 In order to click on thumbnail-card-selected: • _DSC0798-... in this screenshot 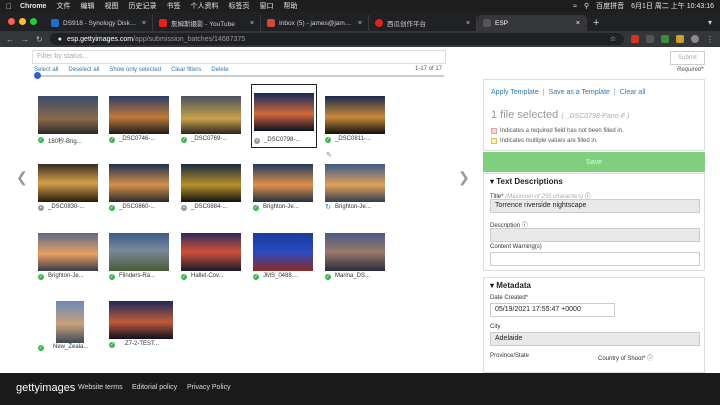, I will do `click(284, 116)`.